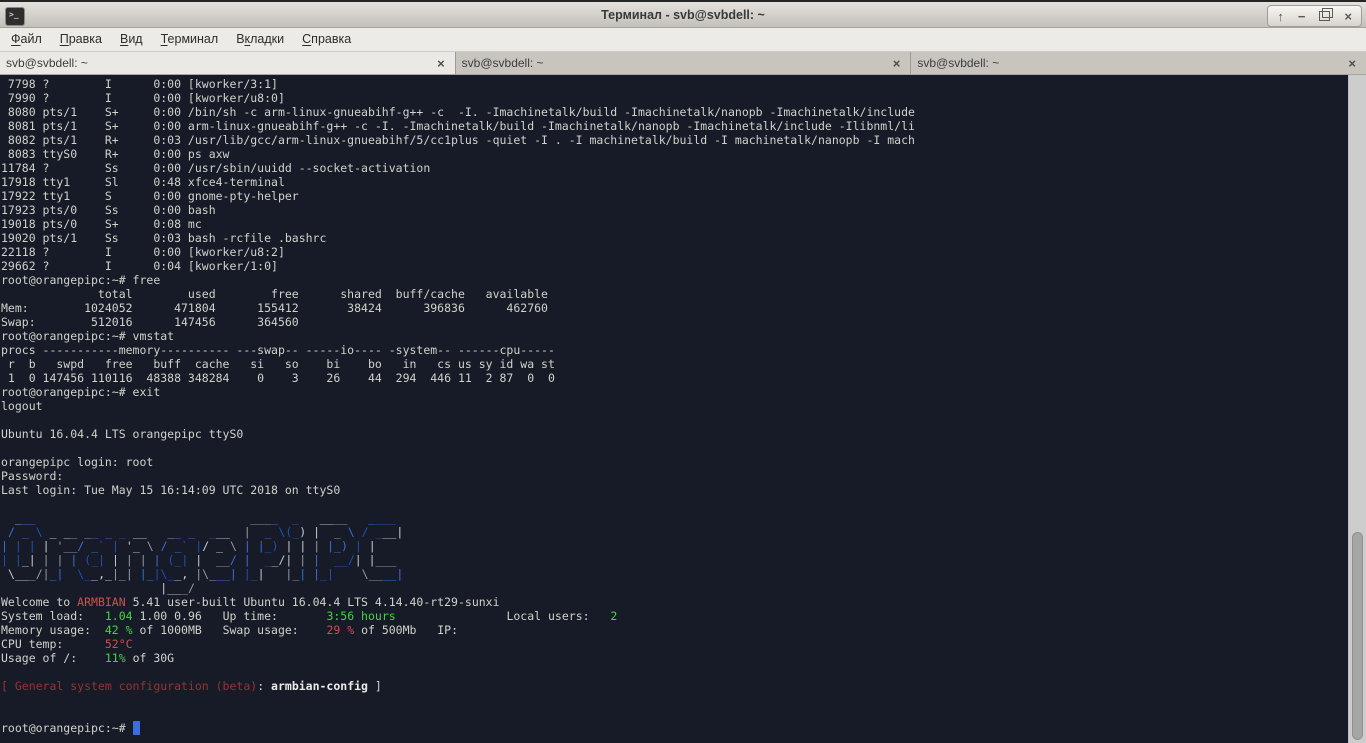 This screenshot has height=743, width=1366. Describe the element at coordinates (260, 37) in the screenshot. I see `menu-item-tabs: Вкладки` at that location.